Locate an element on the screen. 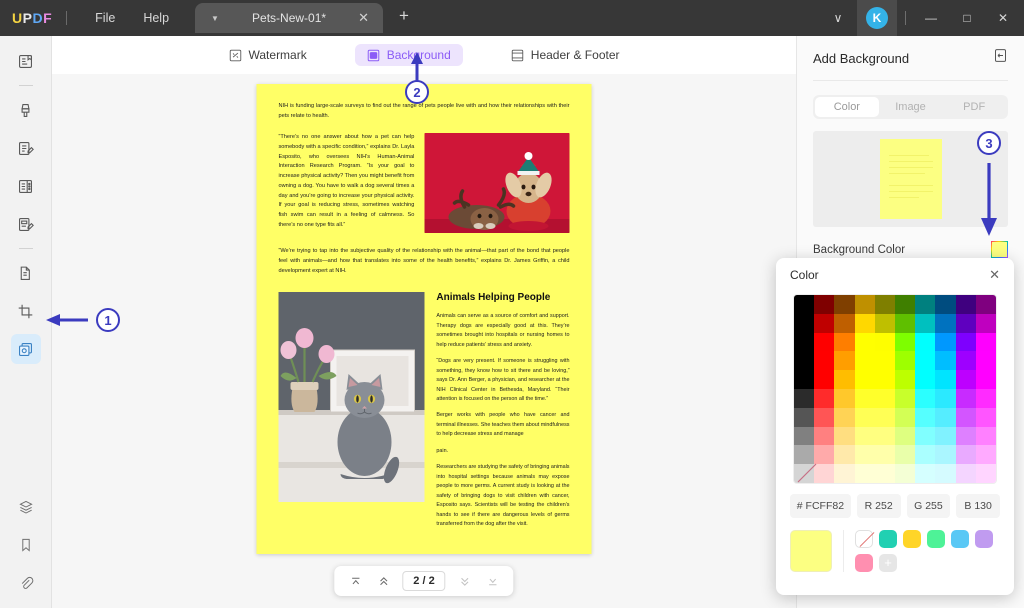  previous-page-icon is located at coordinates (383, 581).